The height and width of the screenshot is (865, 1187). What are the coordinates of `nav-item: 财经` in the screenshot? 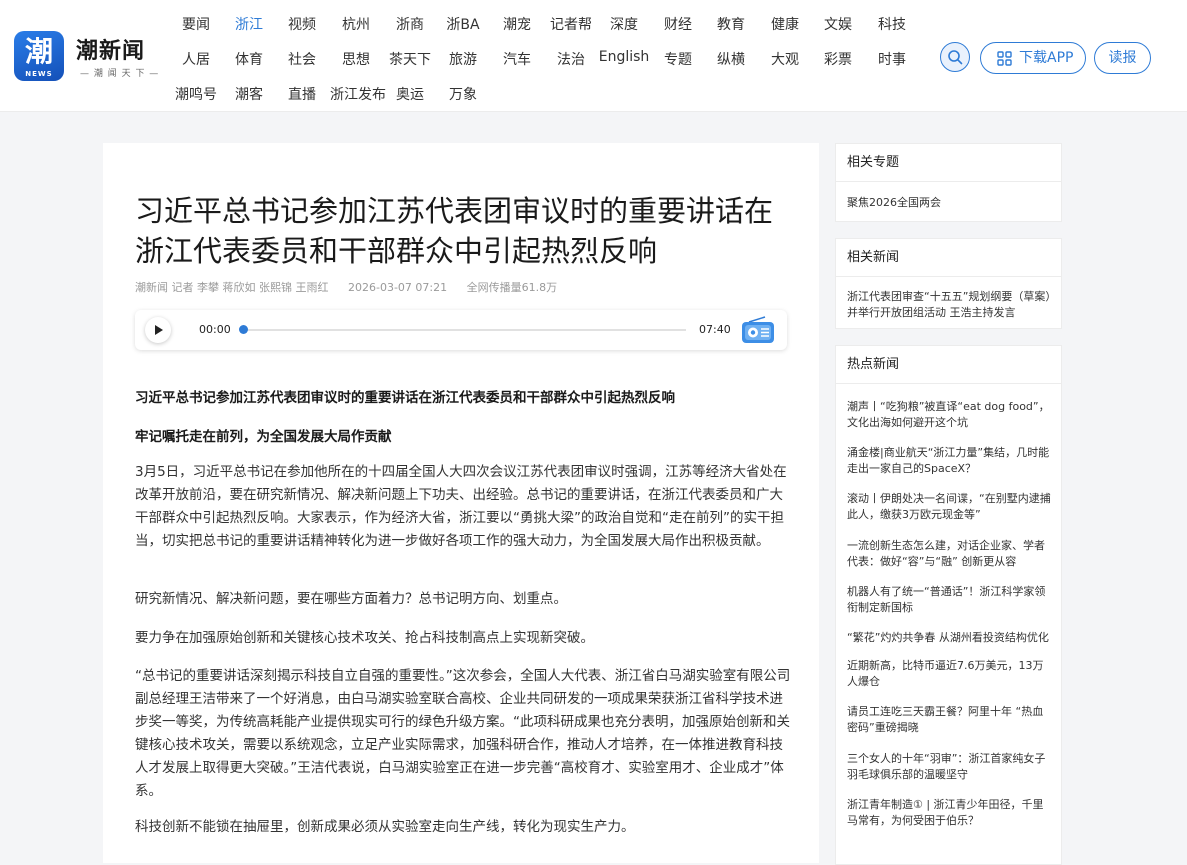 It's located at (678, 24).